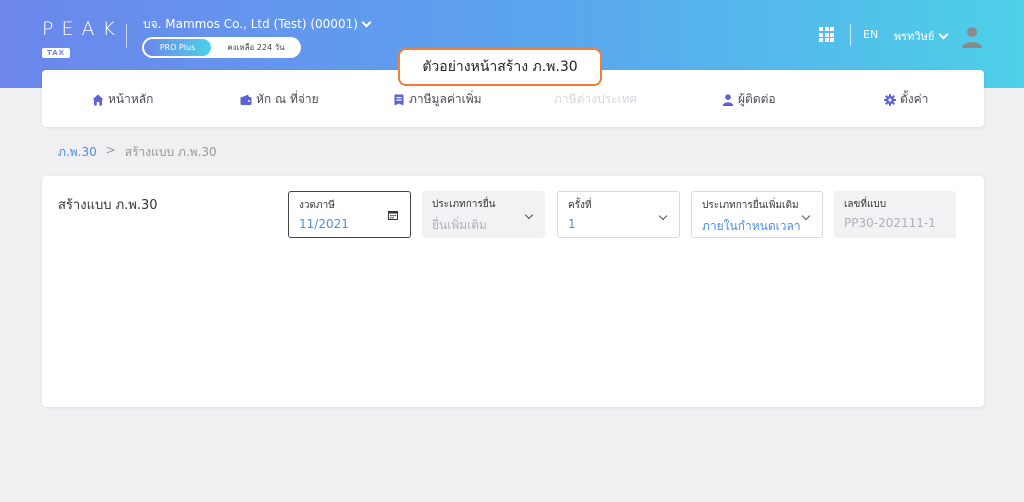  Describe the element at coordinates (221, 47) in the screenshot. I see `plan-badge: PRO Plus คงเหลือ 224 วัน` at that location.